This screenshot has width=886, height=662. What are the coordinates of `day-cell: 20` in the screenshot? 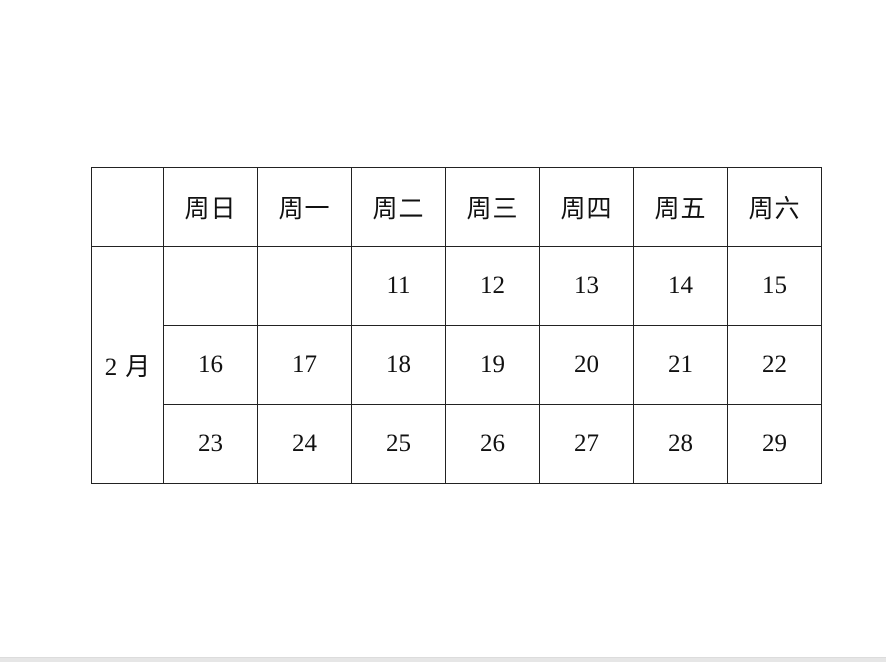 It's located at (586, 365).